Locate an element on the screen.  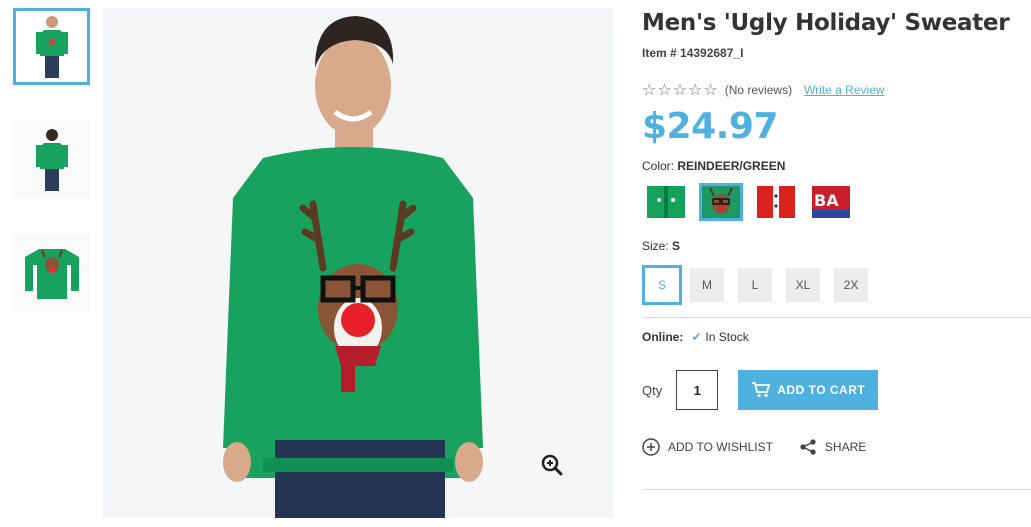
color-swatches: BA is located at coordinates (837, 202).